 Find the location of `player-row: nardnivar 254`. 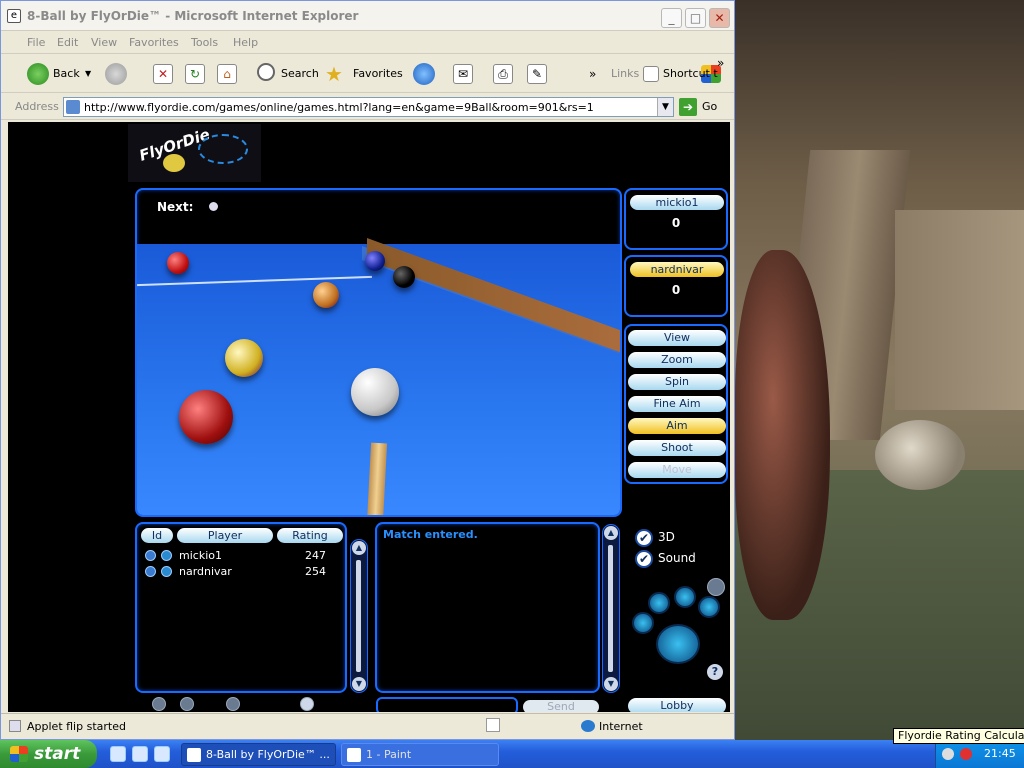

player-row: nardnivar 254 is located at coordinates (245, 572).